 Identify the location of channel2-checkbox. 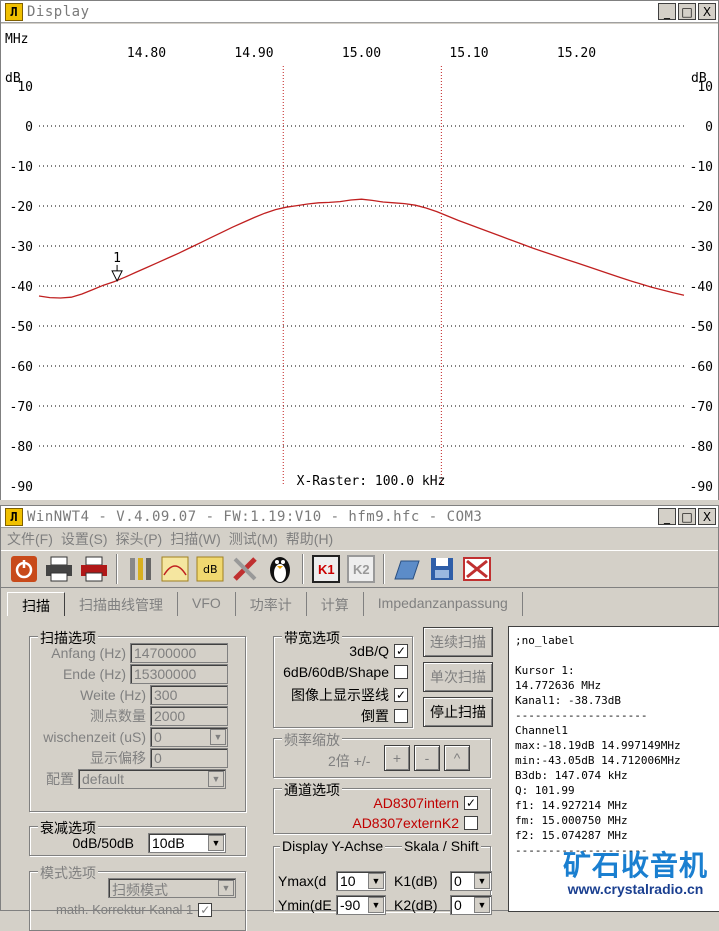
(471, 823).